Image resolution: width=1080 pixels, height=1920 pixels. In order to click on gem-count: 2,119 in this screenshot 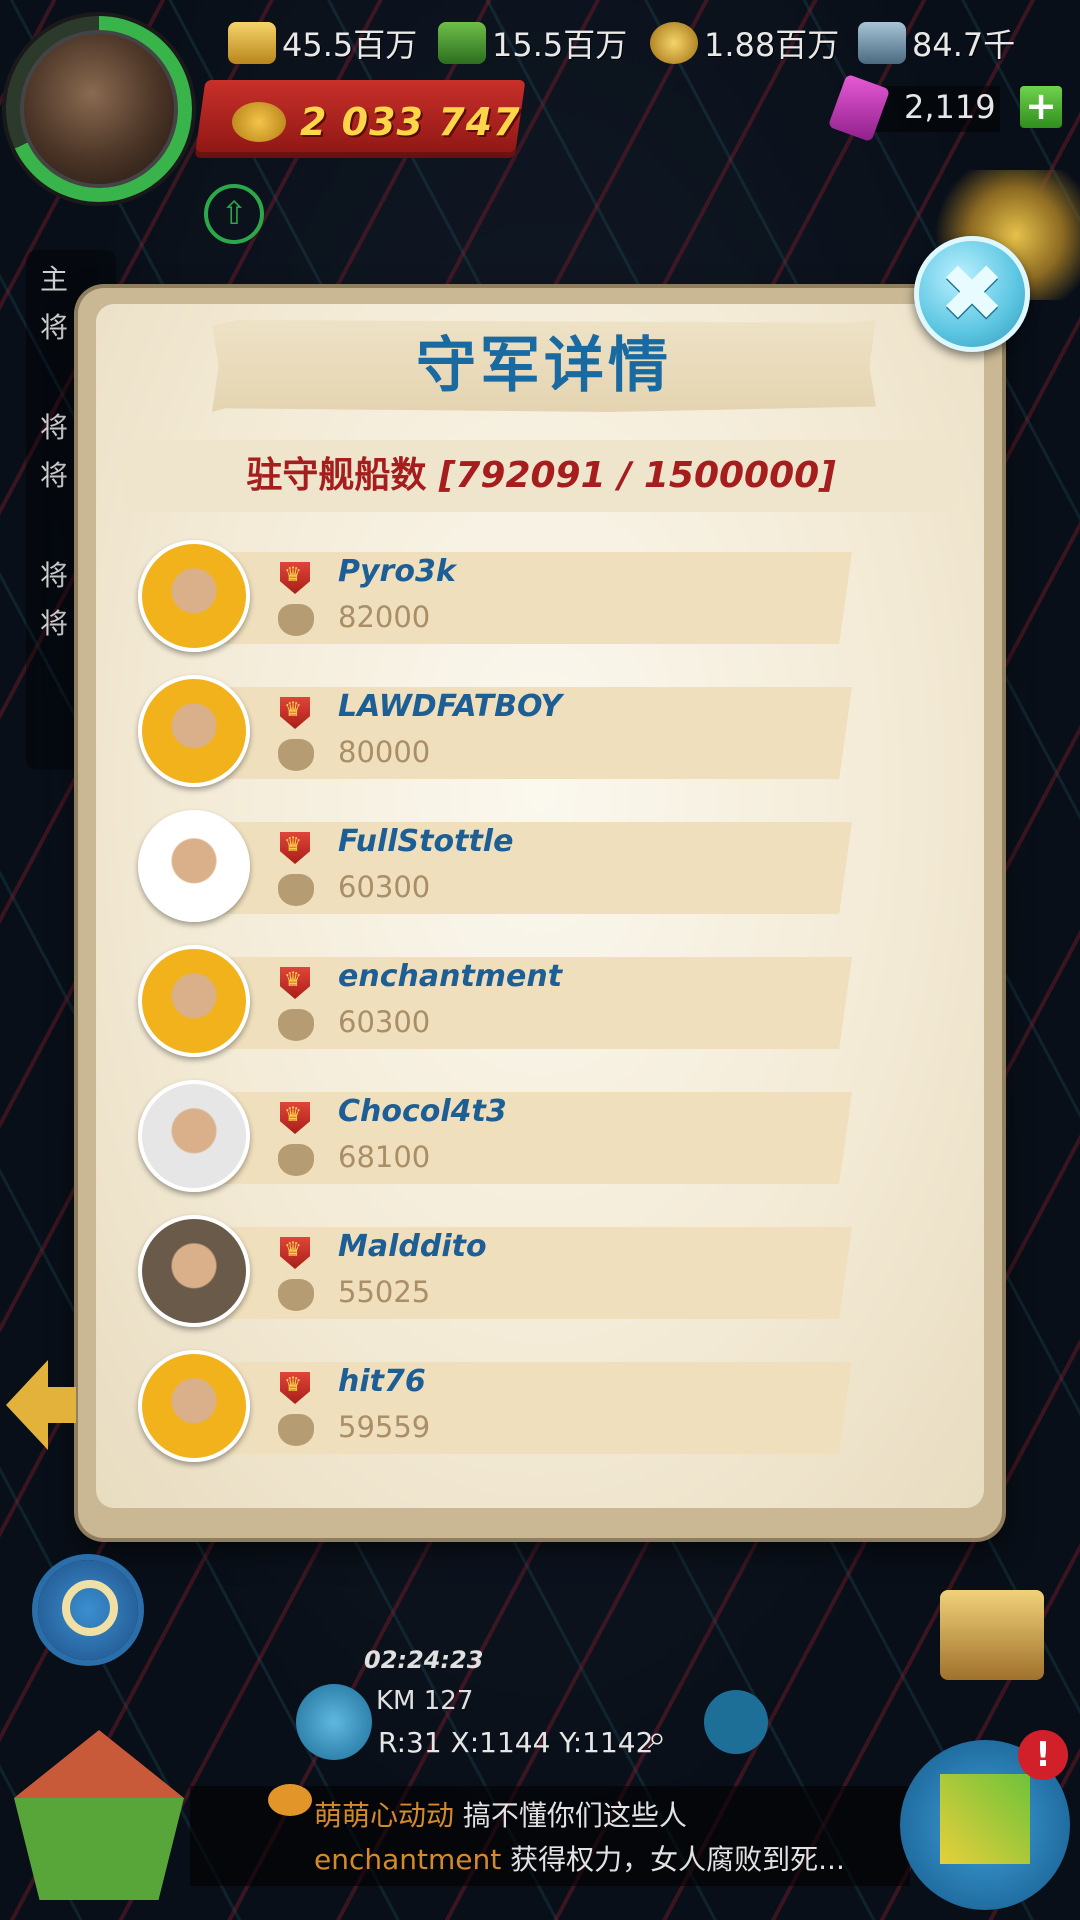, I will do `click(950, 107)`.